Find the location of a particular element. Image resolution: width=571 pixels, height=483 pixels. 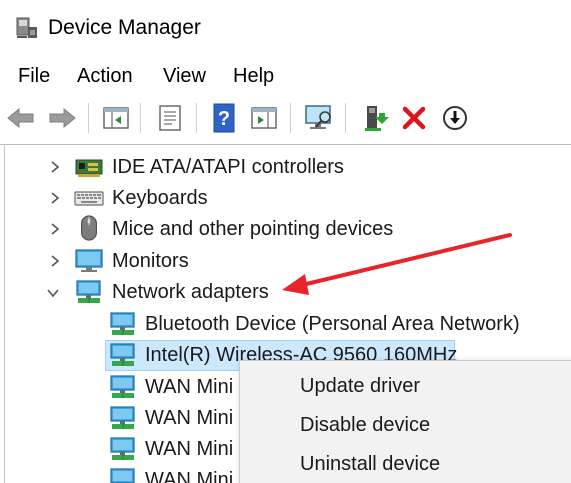

scan-hardware-icon is located at coordinates (318, 117).